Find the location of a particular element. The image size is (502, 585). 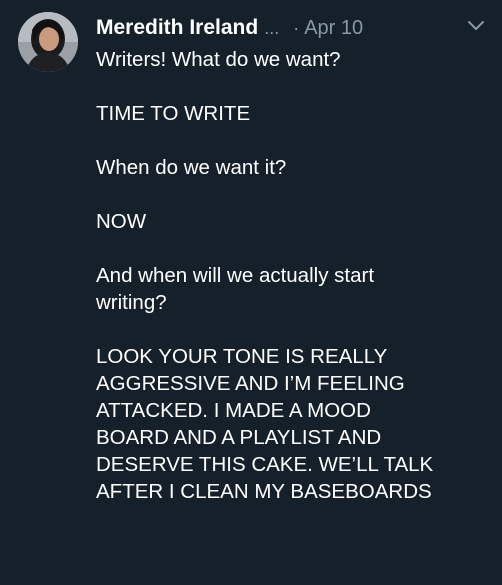

tweet-header: Meredith Ireland ... · Apr 10 is located at coordinates (229, 28).